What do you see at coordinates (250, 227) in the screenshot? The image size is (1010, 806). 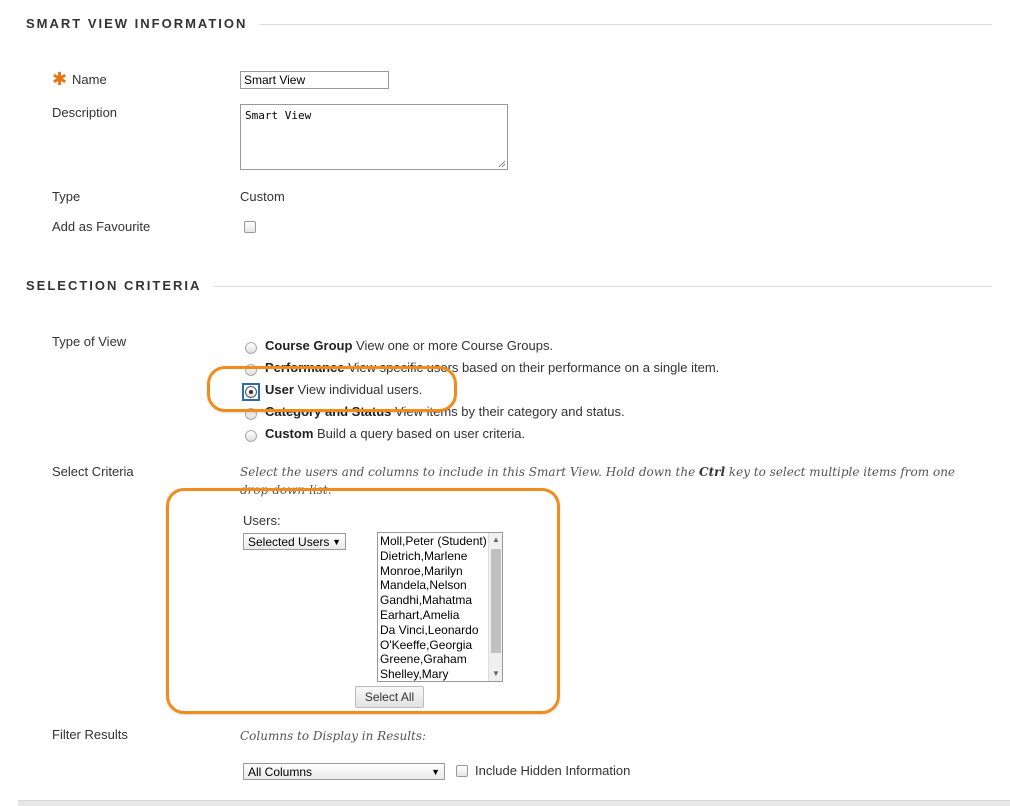 I see `favourite-checkbox` at bounding box center [250, 227].